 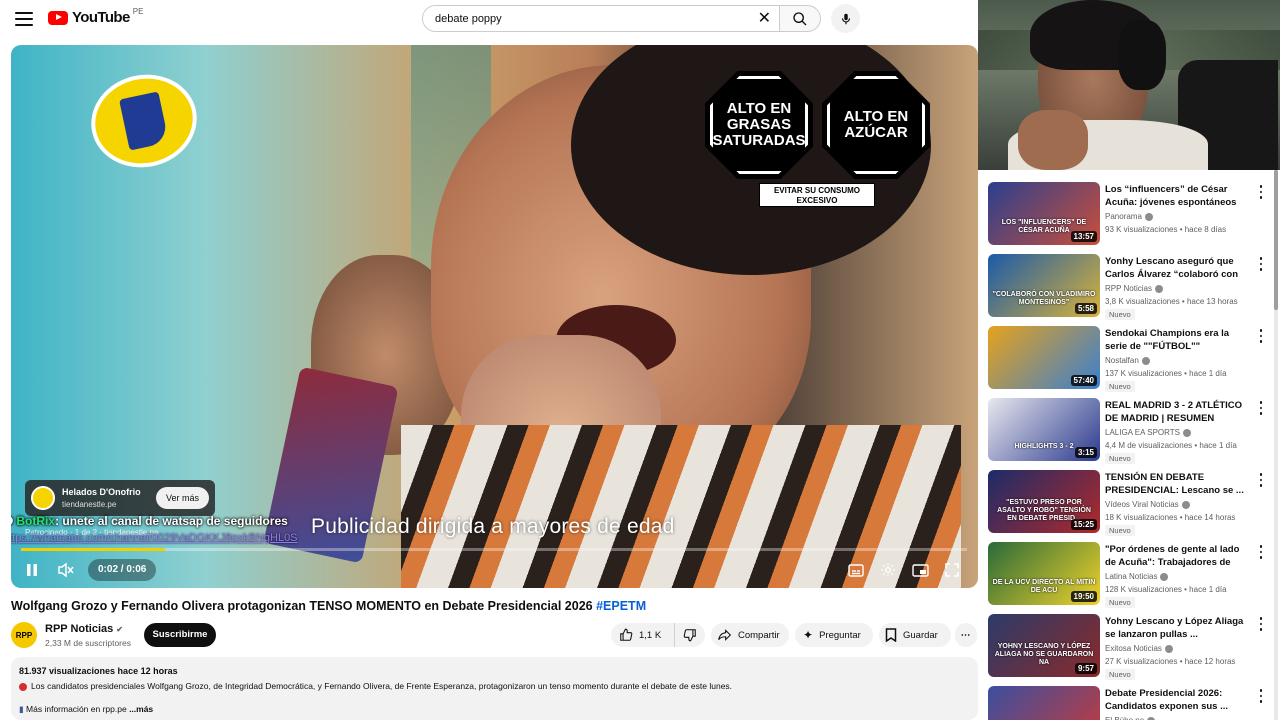 I want to click on video-thumbnail: "COLABORÓ CON VLADIMIRO MONTESINOS" 5:58, so click(x=1044, y=285).